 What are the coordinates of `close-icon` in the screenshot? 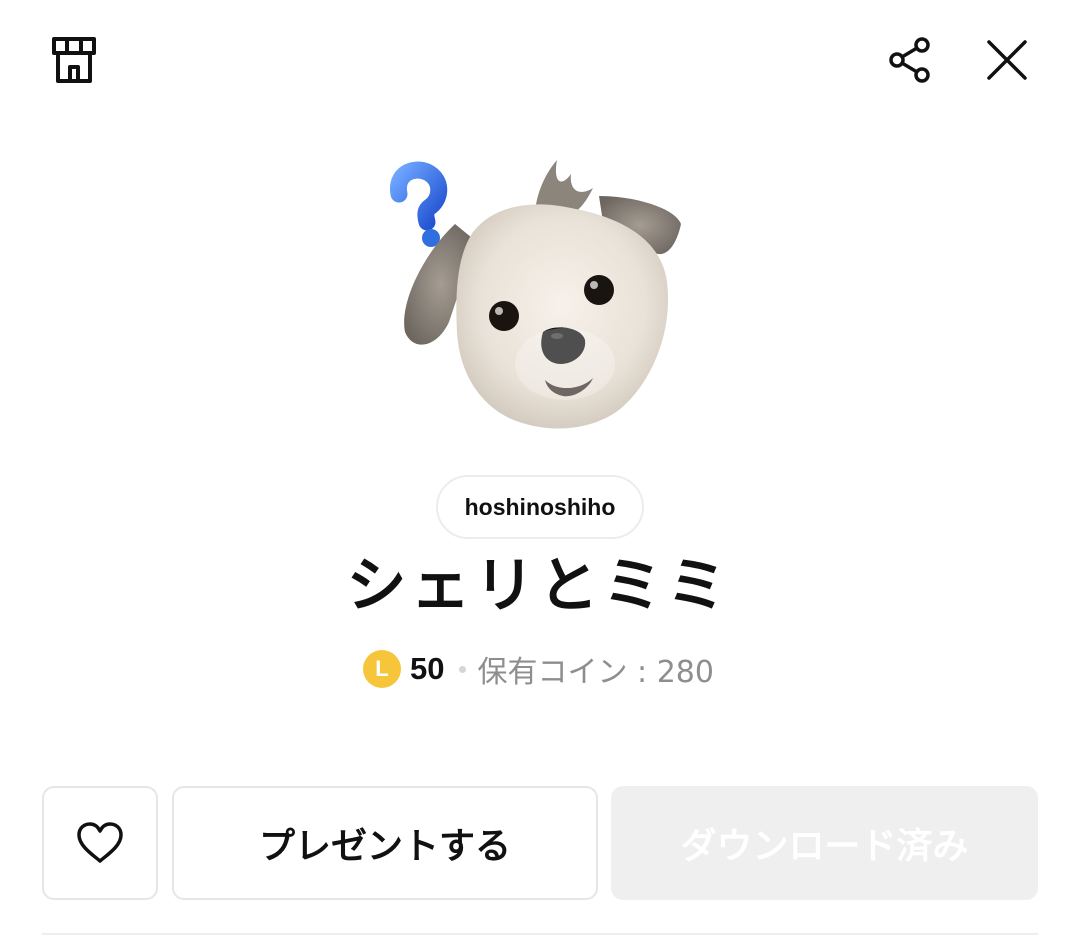 It's located at (1007, 60).